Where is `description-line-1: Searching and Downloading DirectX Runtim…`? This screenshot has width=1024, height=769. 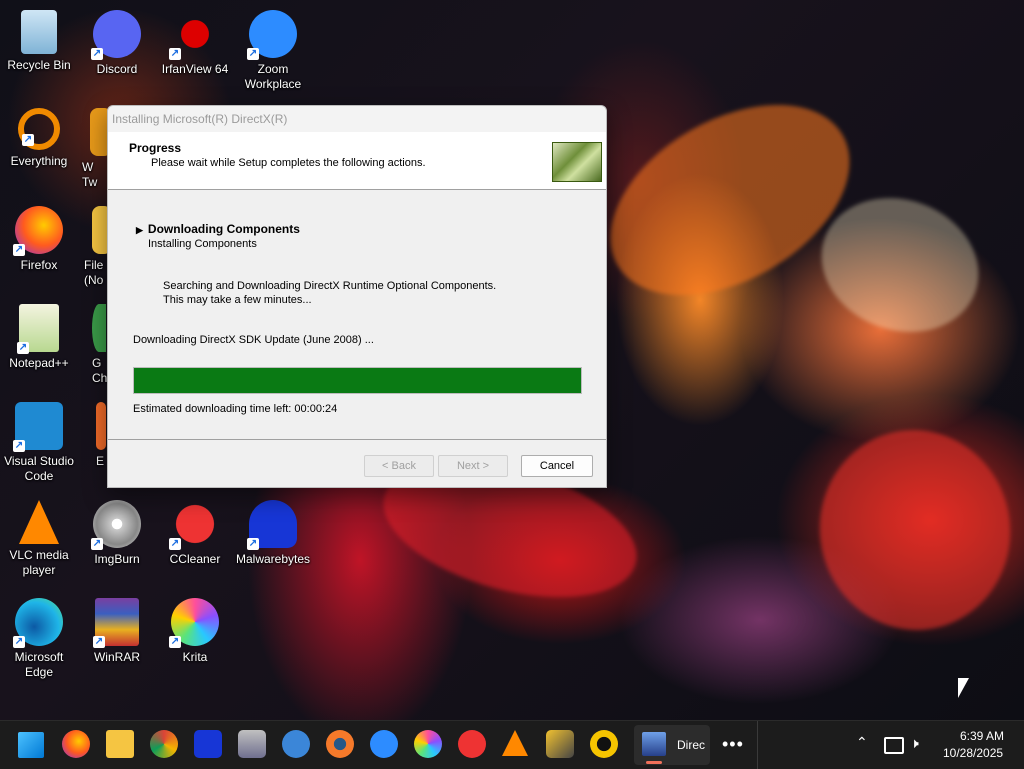
description-line-1: Searching and Downloading DirectX Runtim… is located at coordinates (330, 286).